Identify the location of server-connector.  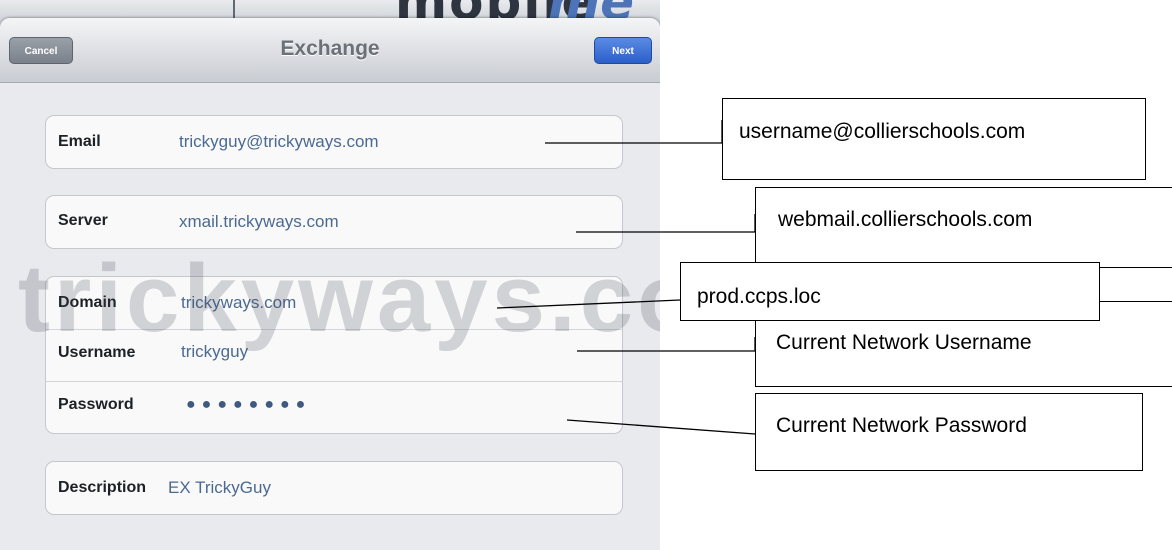
(666, 223).